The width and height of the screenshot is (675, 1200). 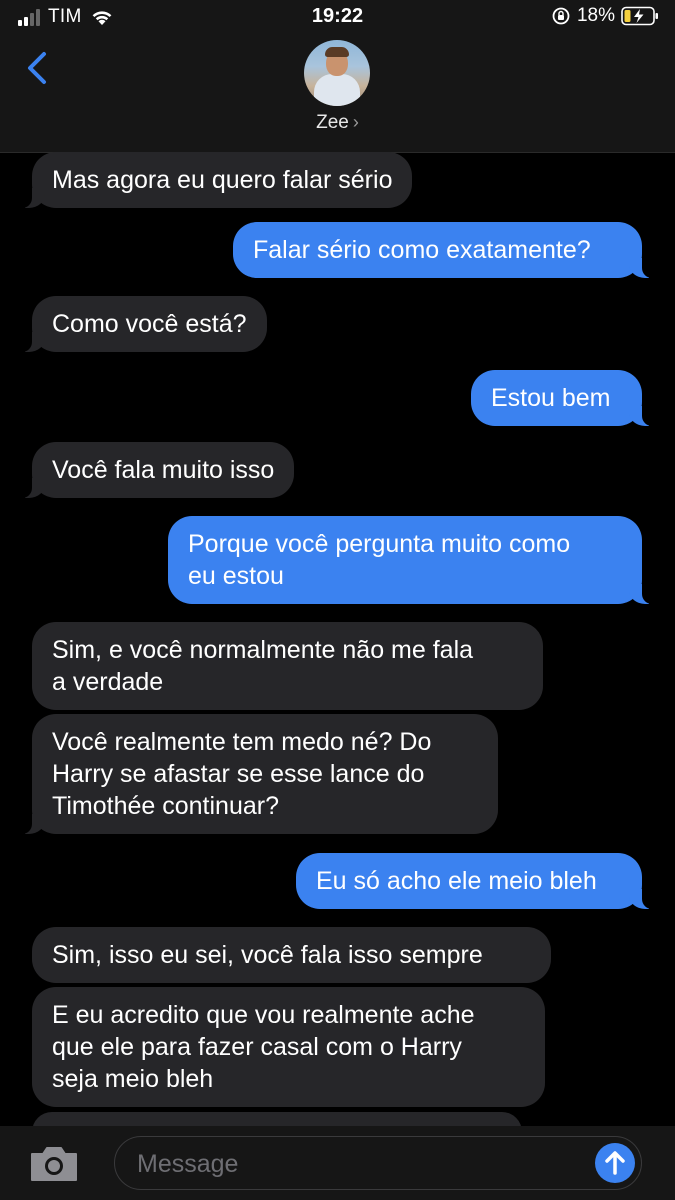 I want to click on avatar, so click(x=337, y=73).